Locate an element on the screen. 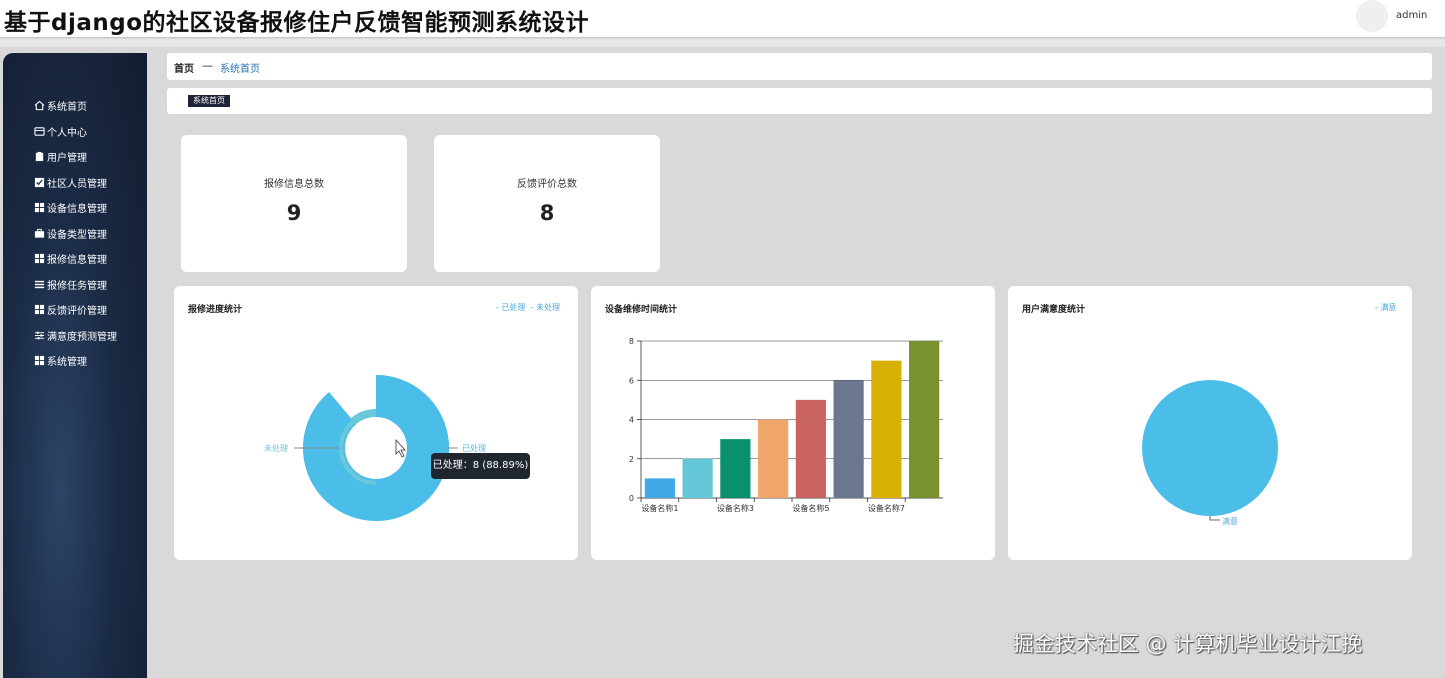  sidebar-item: 设备信息管理 is located at coordinates (75, 208).